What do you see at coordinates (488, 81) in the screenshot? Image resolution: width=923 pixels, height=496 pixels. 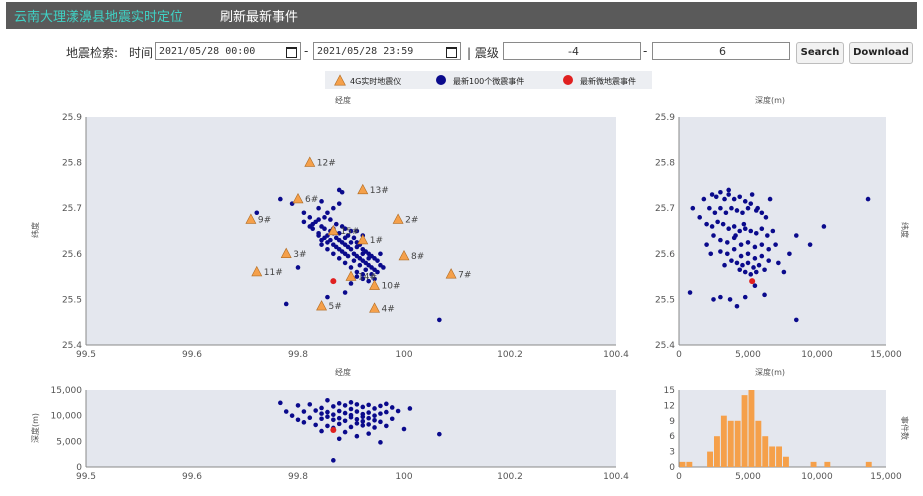 I see `legend-label: 最新100个微震事件` at bounding box center [488, 81].